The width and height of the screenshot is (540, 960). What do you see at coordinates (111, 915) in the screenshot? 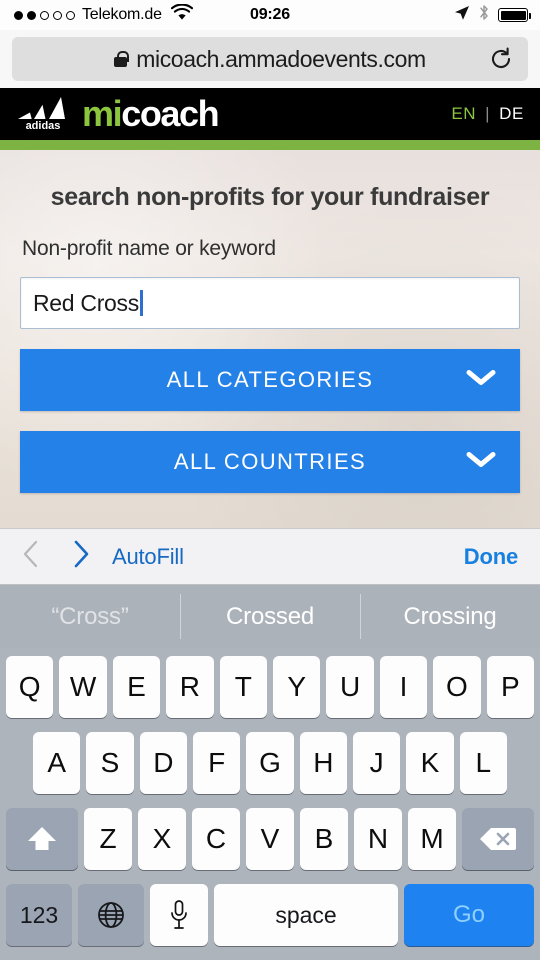
I see `globe-icon` at bounding box center [111, 915].